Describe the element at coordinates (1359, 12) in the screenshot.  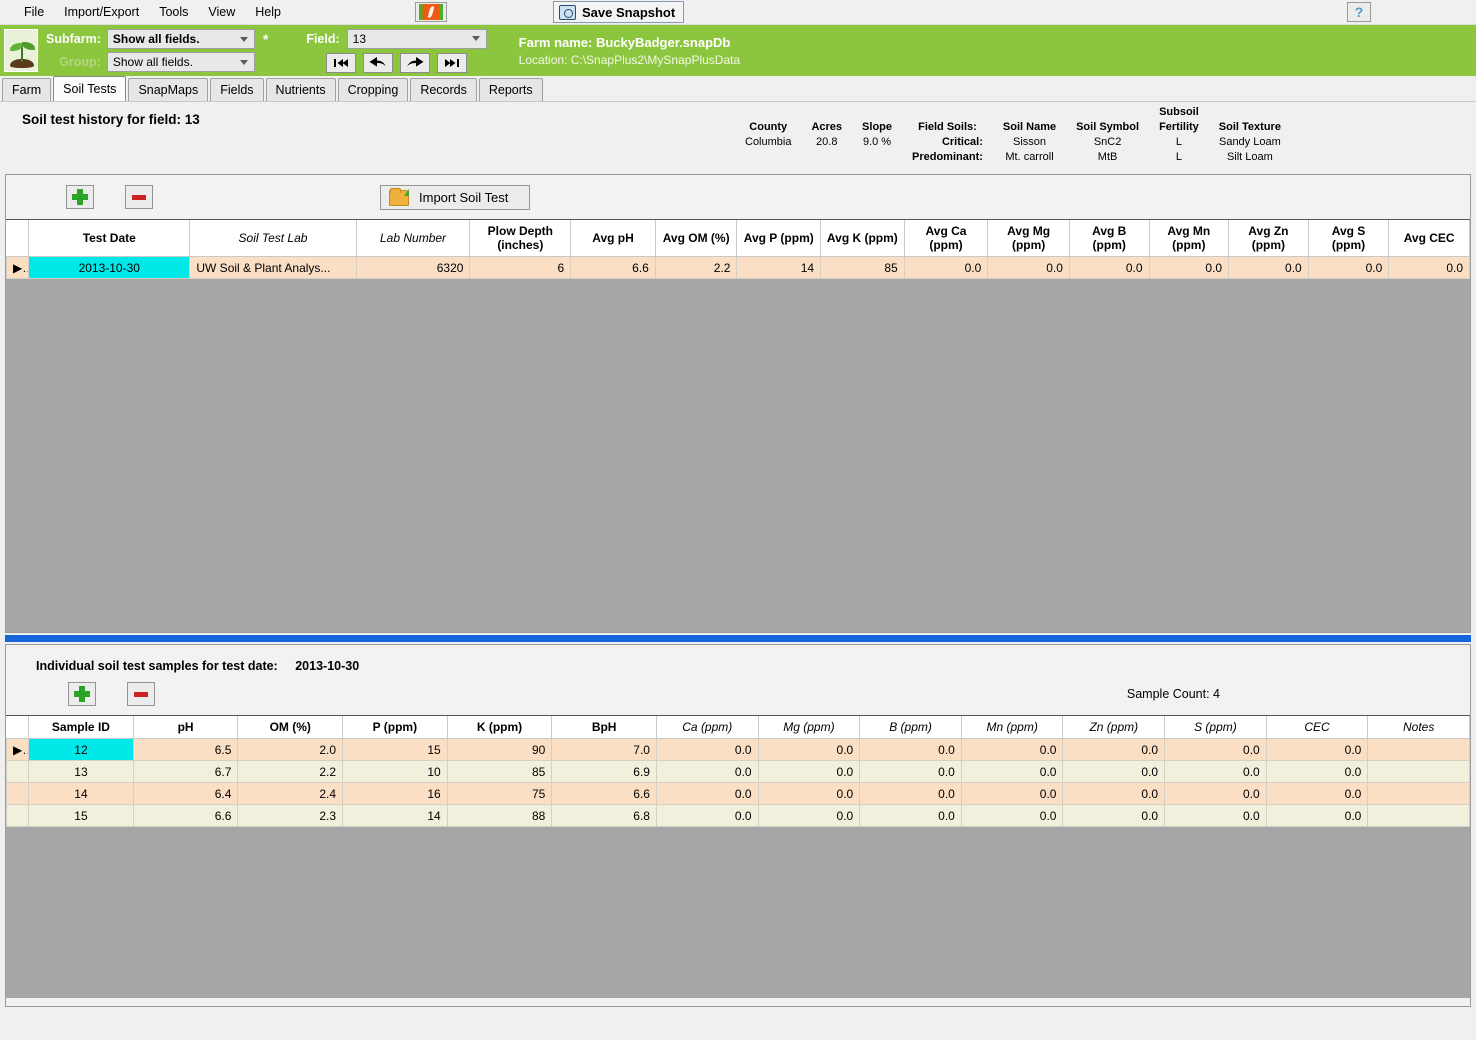
I see `help-button: ?` at that location.